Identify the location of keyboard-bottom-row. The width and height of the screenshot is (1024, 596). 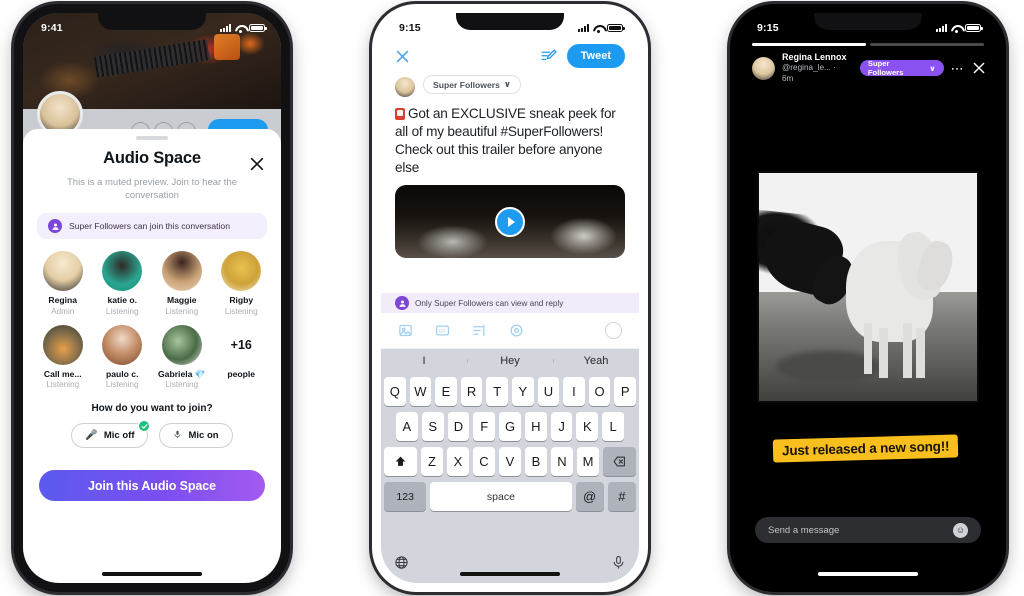
(510, 568).